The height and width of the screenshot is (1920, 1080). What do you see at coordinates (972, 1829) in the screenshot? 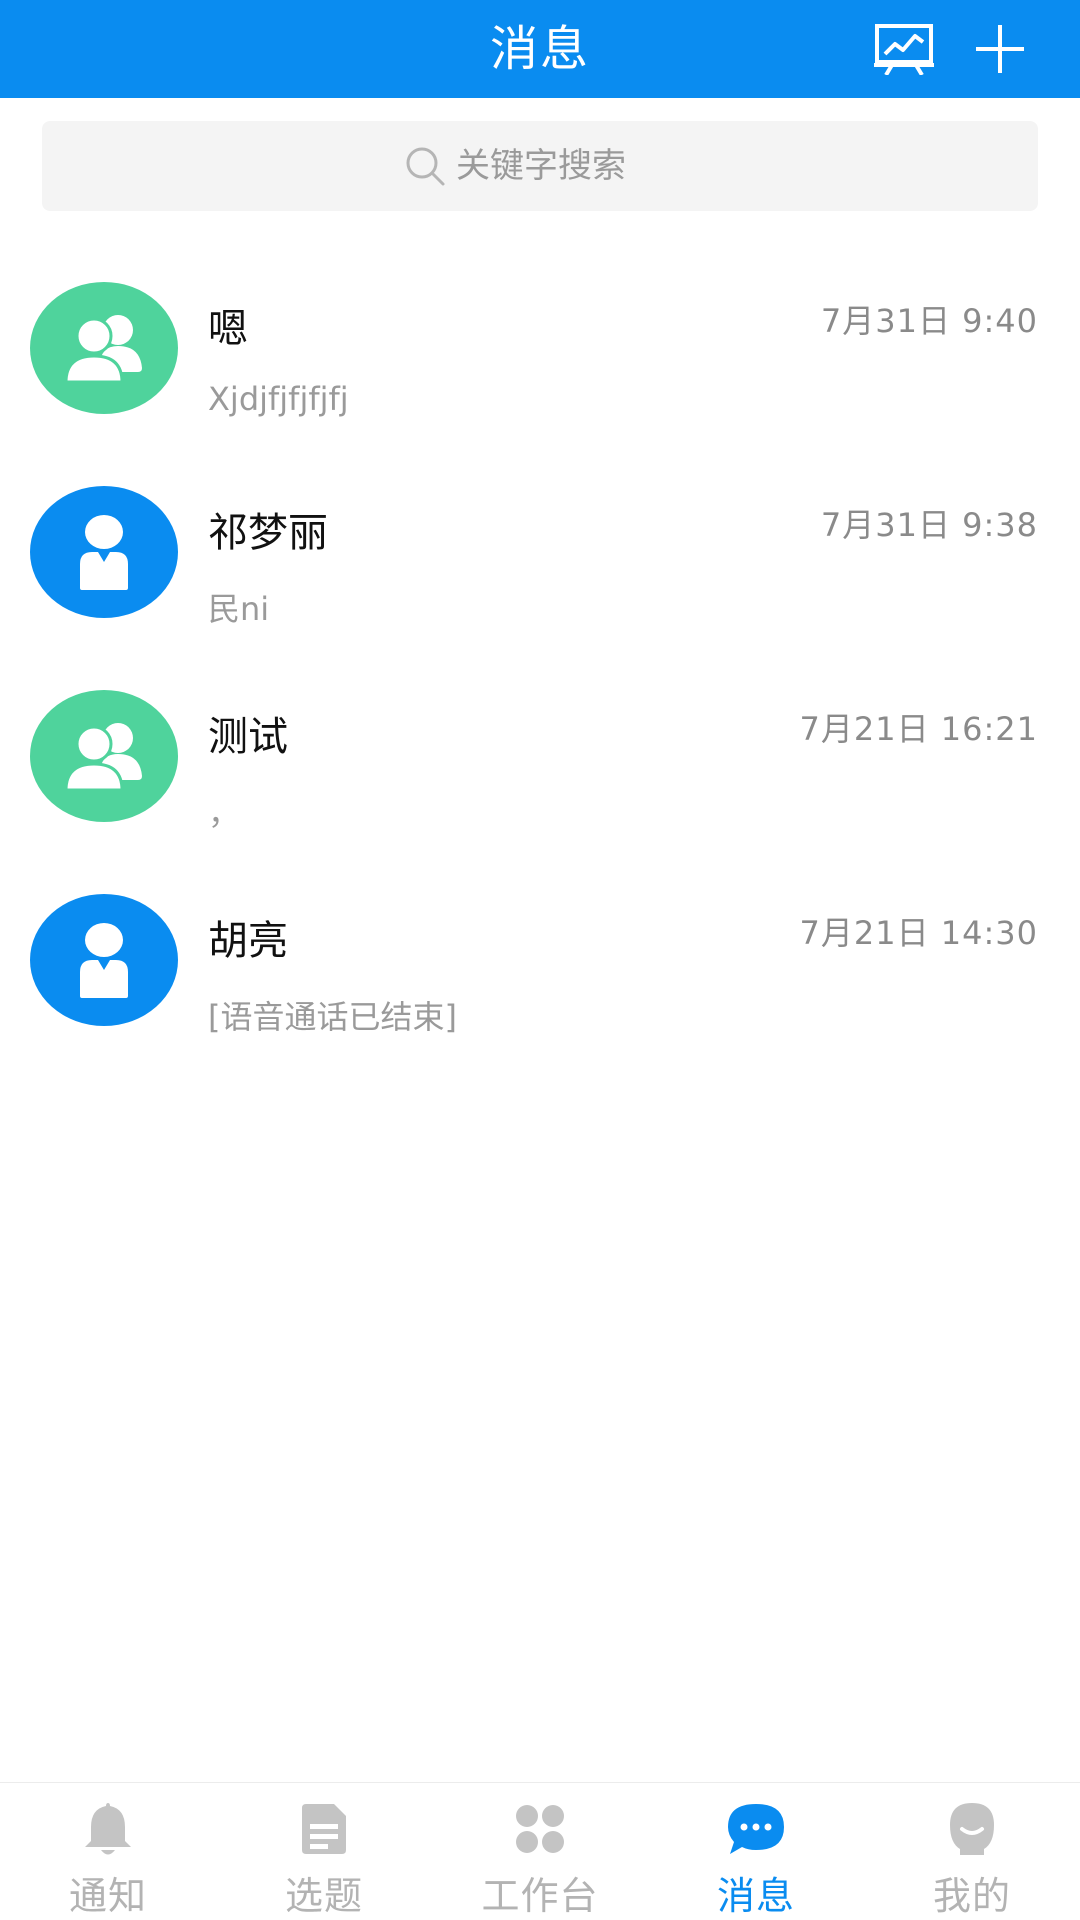
I see `profile-icon` at bounding box center [972, 1829].